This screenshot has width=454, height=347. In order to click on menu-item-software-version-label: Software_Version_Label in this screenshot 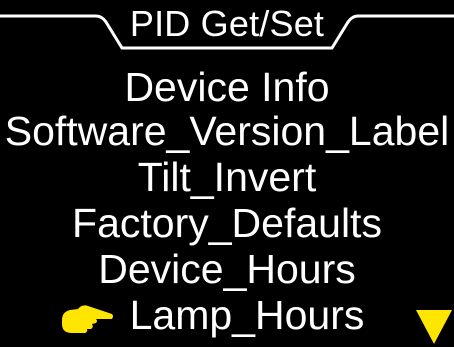, I will do `click(227, 131)`.